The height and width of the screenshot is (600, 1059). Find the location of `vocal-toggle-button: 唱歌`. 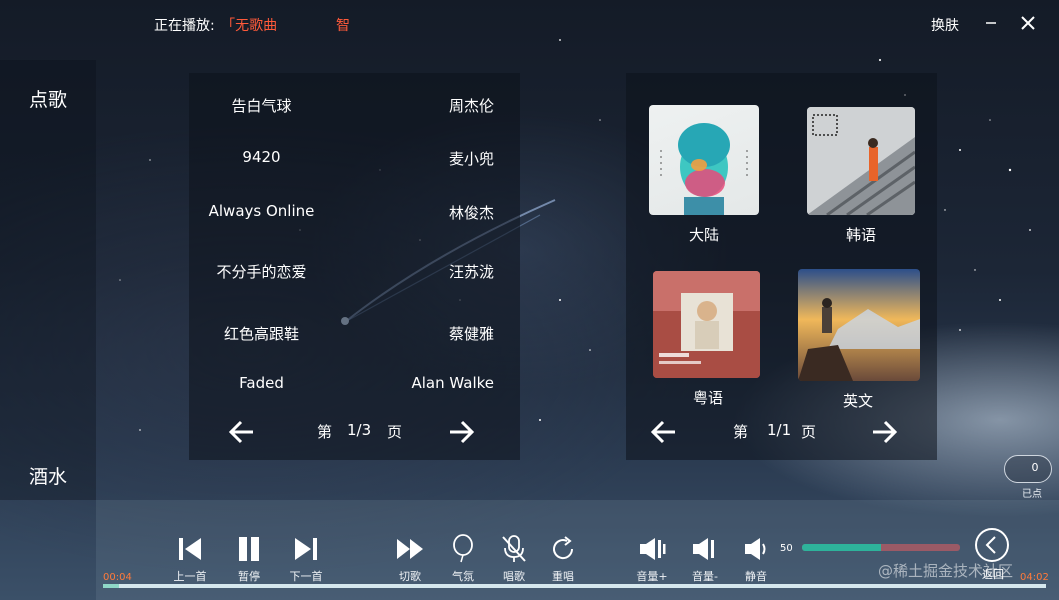

vocal-toggle-button: 唱歌 is located at coordinates (514, 558).